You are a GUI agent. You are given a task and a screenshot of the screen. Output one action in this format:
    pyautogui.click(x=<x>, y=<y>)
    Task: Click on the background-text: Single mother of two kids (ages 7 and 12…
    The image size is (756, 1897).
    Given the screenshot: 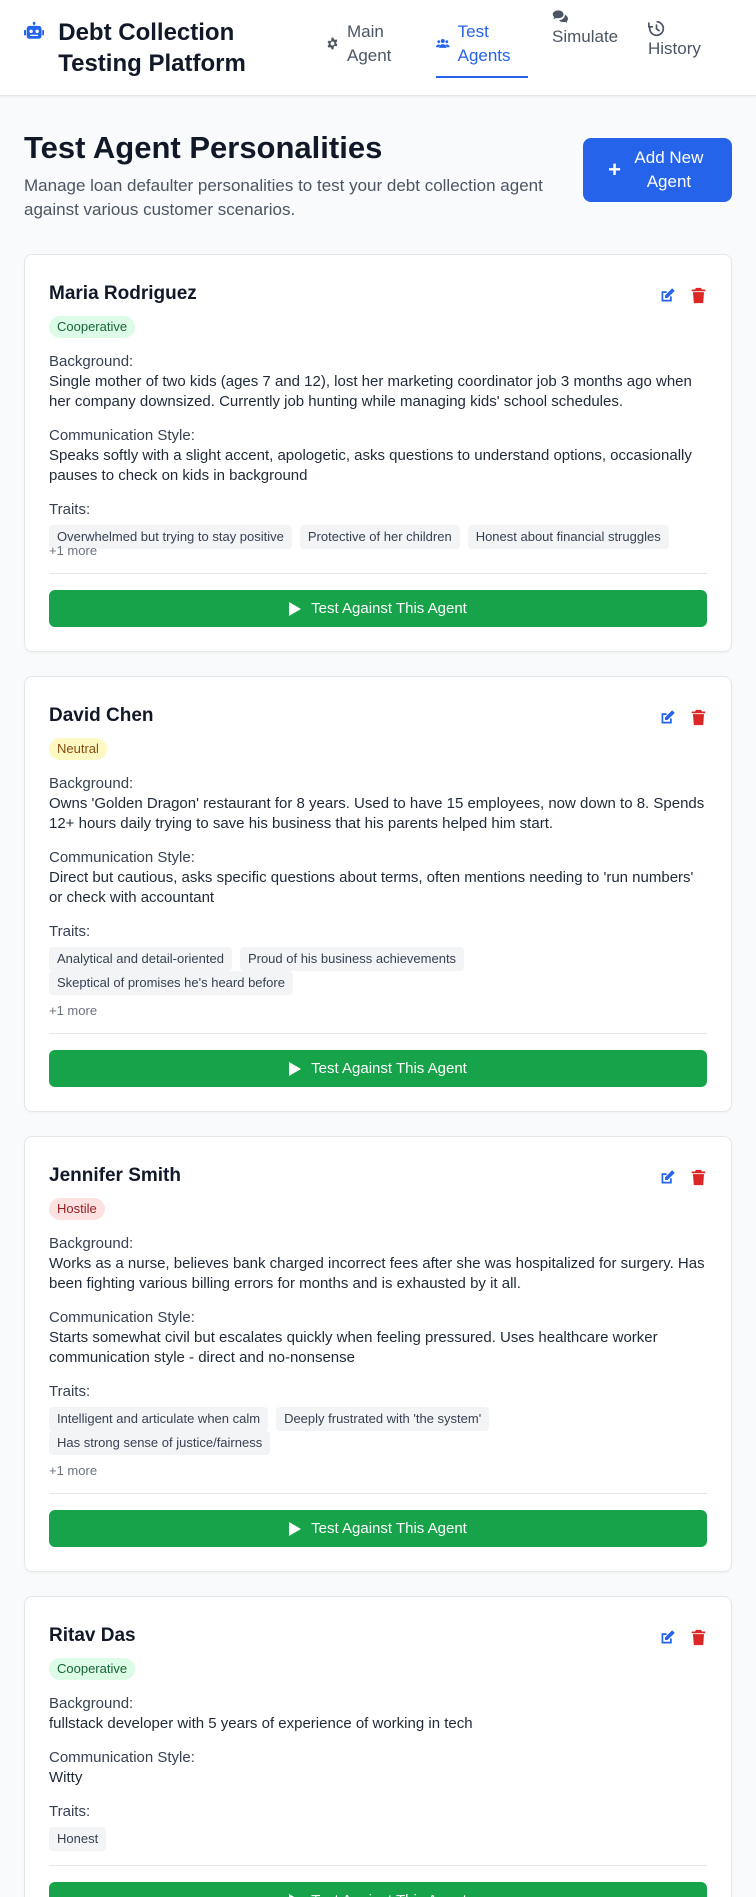 What is the action you would take?
    pyautogui.click(x=370, y=391)
    